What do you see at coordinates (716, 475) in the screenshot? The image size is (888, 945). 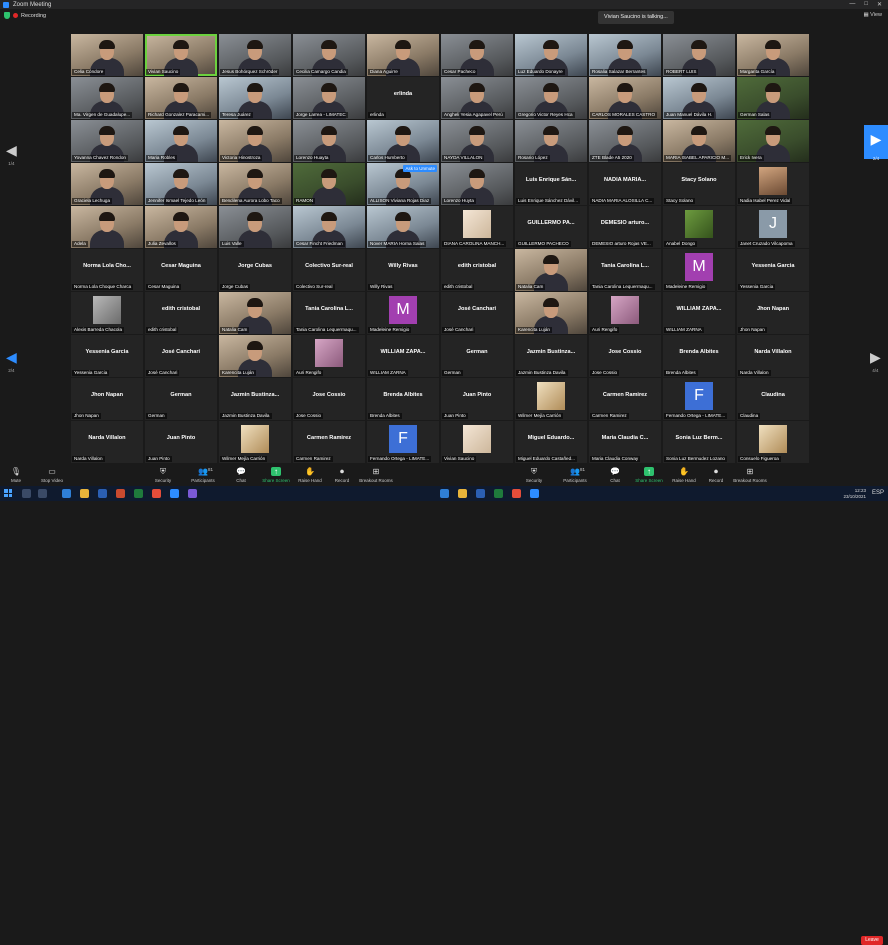 I see `record-button-2: ⏺ Record` at bounding box center [716, 475].